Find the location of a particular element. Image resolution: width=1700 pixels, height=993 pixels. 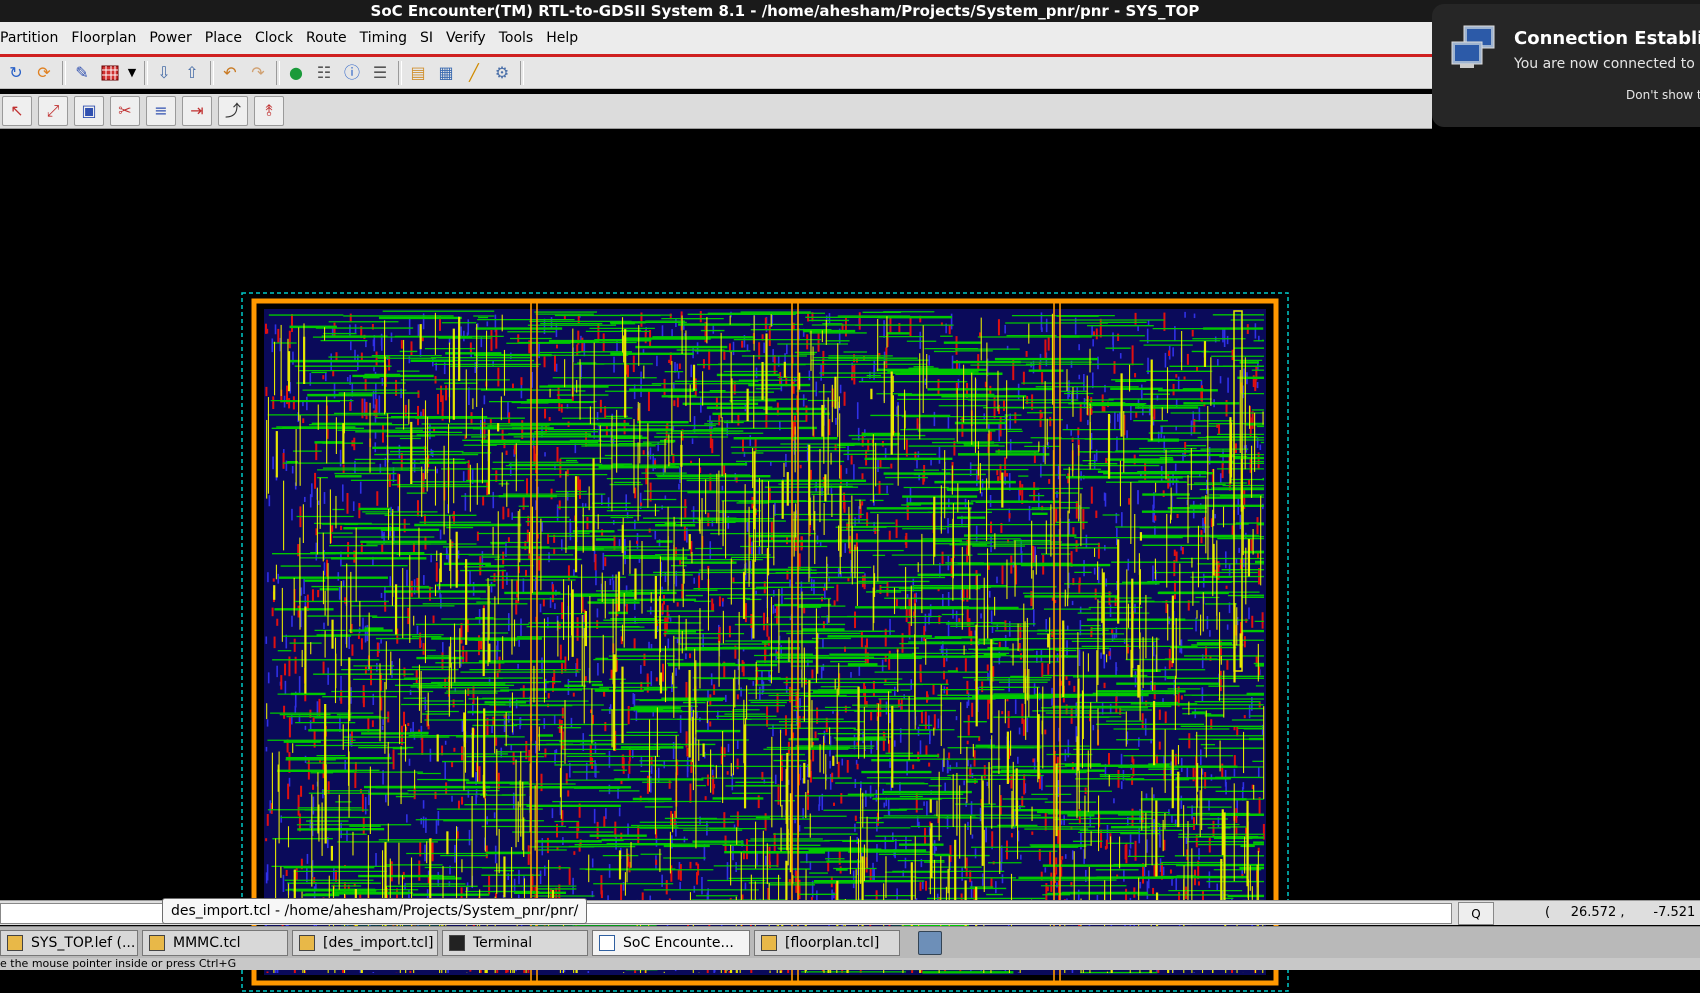

cursor-coordinates: ( 26.572 , -7.521 ) is located at coordinates (1622, 912).